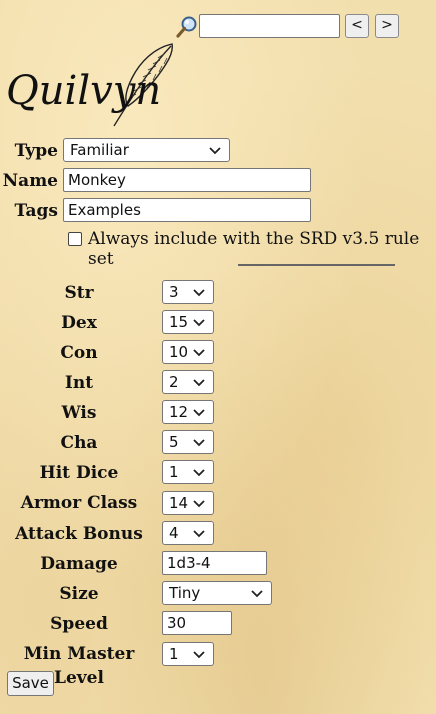 The width and height of the screenshot is (436, 714). I want to click on save-button: Save, so click(30, 683).